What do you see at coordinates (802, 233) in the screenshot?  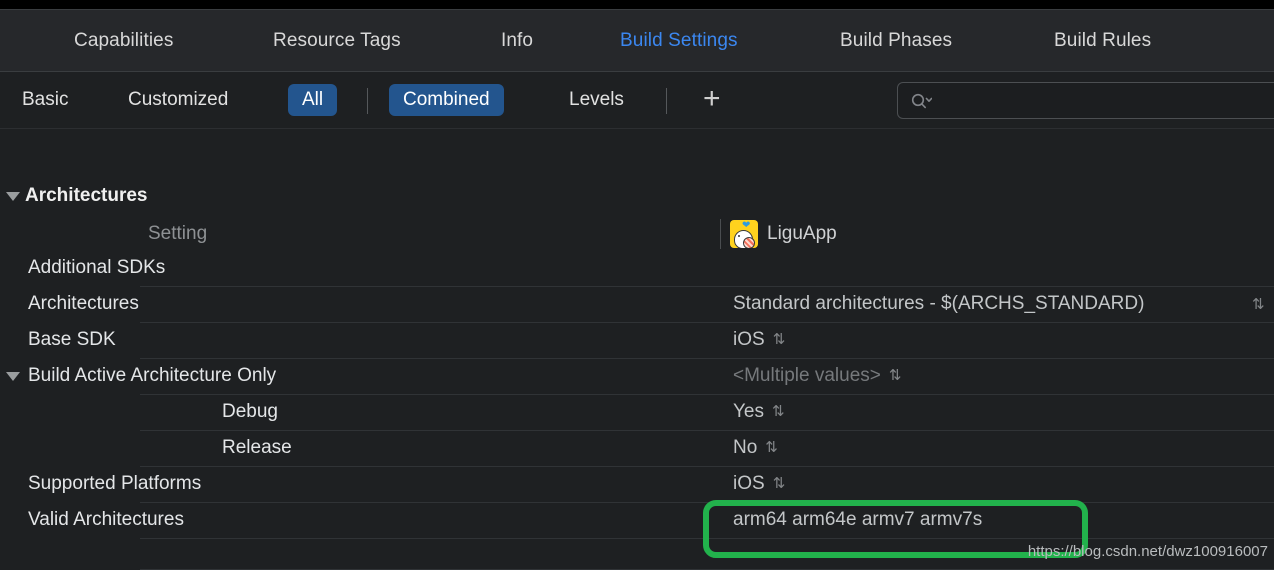 I see `target-name: LiguApp` at bounding box center [802, 233].